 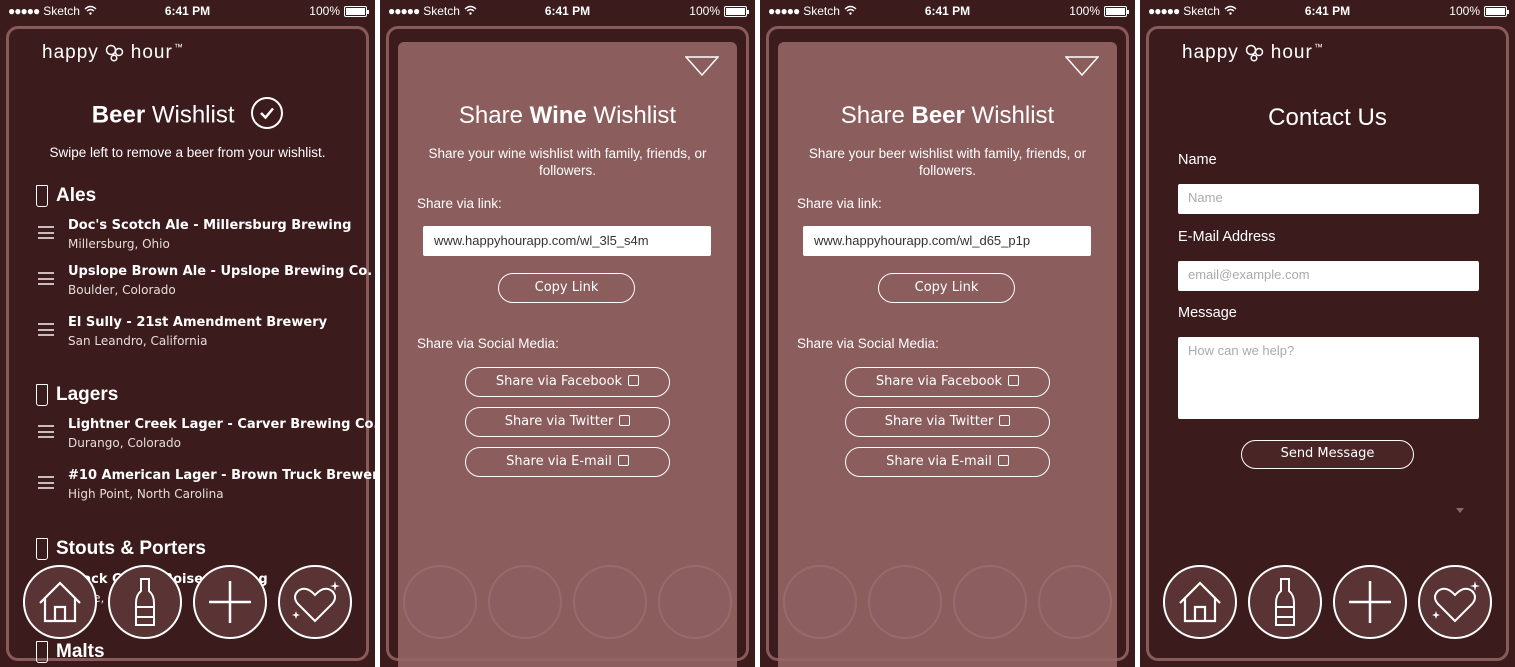 I want to click on name-label: Name, so click(x=1197, y=160).